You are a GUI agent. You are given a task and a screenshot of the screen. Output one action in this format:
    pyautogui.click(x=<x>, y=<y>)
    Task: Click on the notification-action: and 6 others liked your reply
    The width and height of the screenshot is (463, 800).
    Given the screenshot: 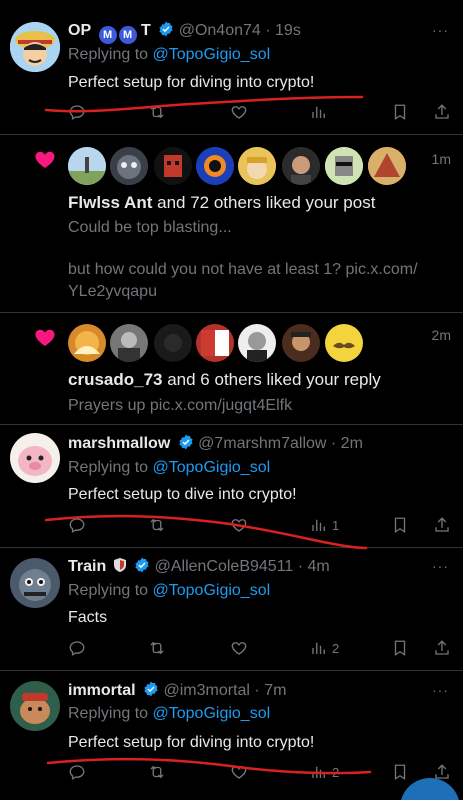 What is the action you would take?
    pyautogui.click(x=271, y=379)
    